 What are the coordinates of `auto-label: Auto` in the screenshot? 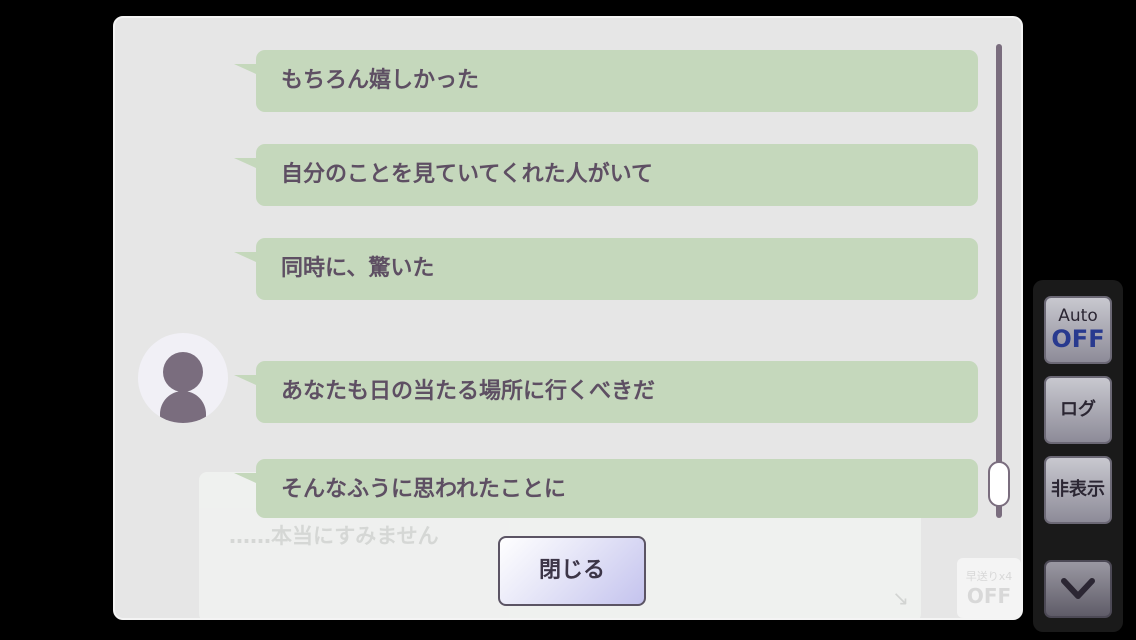 It's located at (1078, 316).